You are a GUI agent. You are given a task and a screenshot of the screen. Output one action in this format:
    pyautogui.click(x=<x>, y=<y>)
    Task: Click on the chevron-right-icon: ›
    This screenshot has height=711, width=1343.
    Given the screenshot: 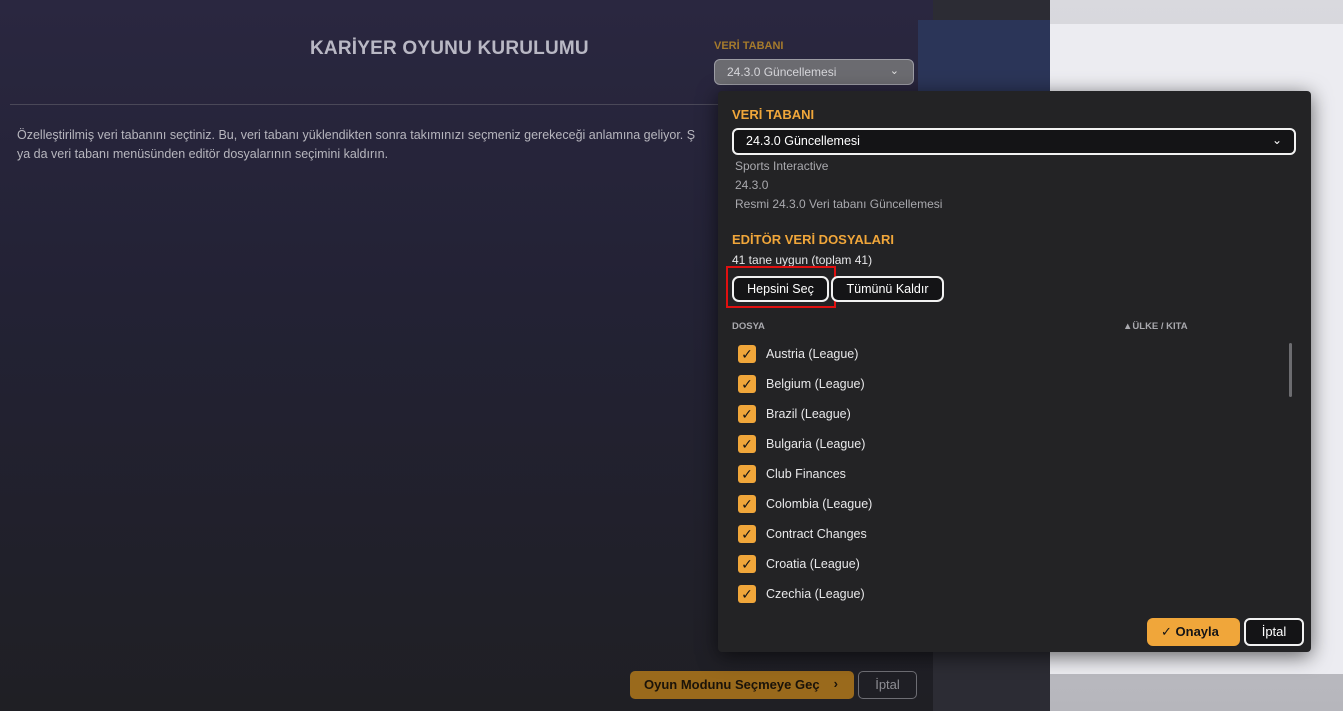 What is the action you would take?
    pyautogui.click(x=835, y=683)
    